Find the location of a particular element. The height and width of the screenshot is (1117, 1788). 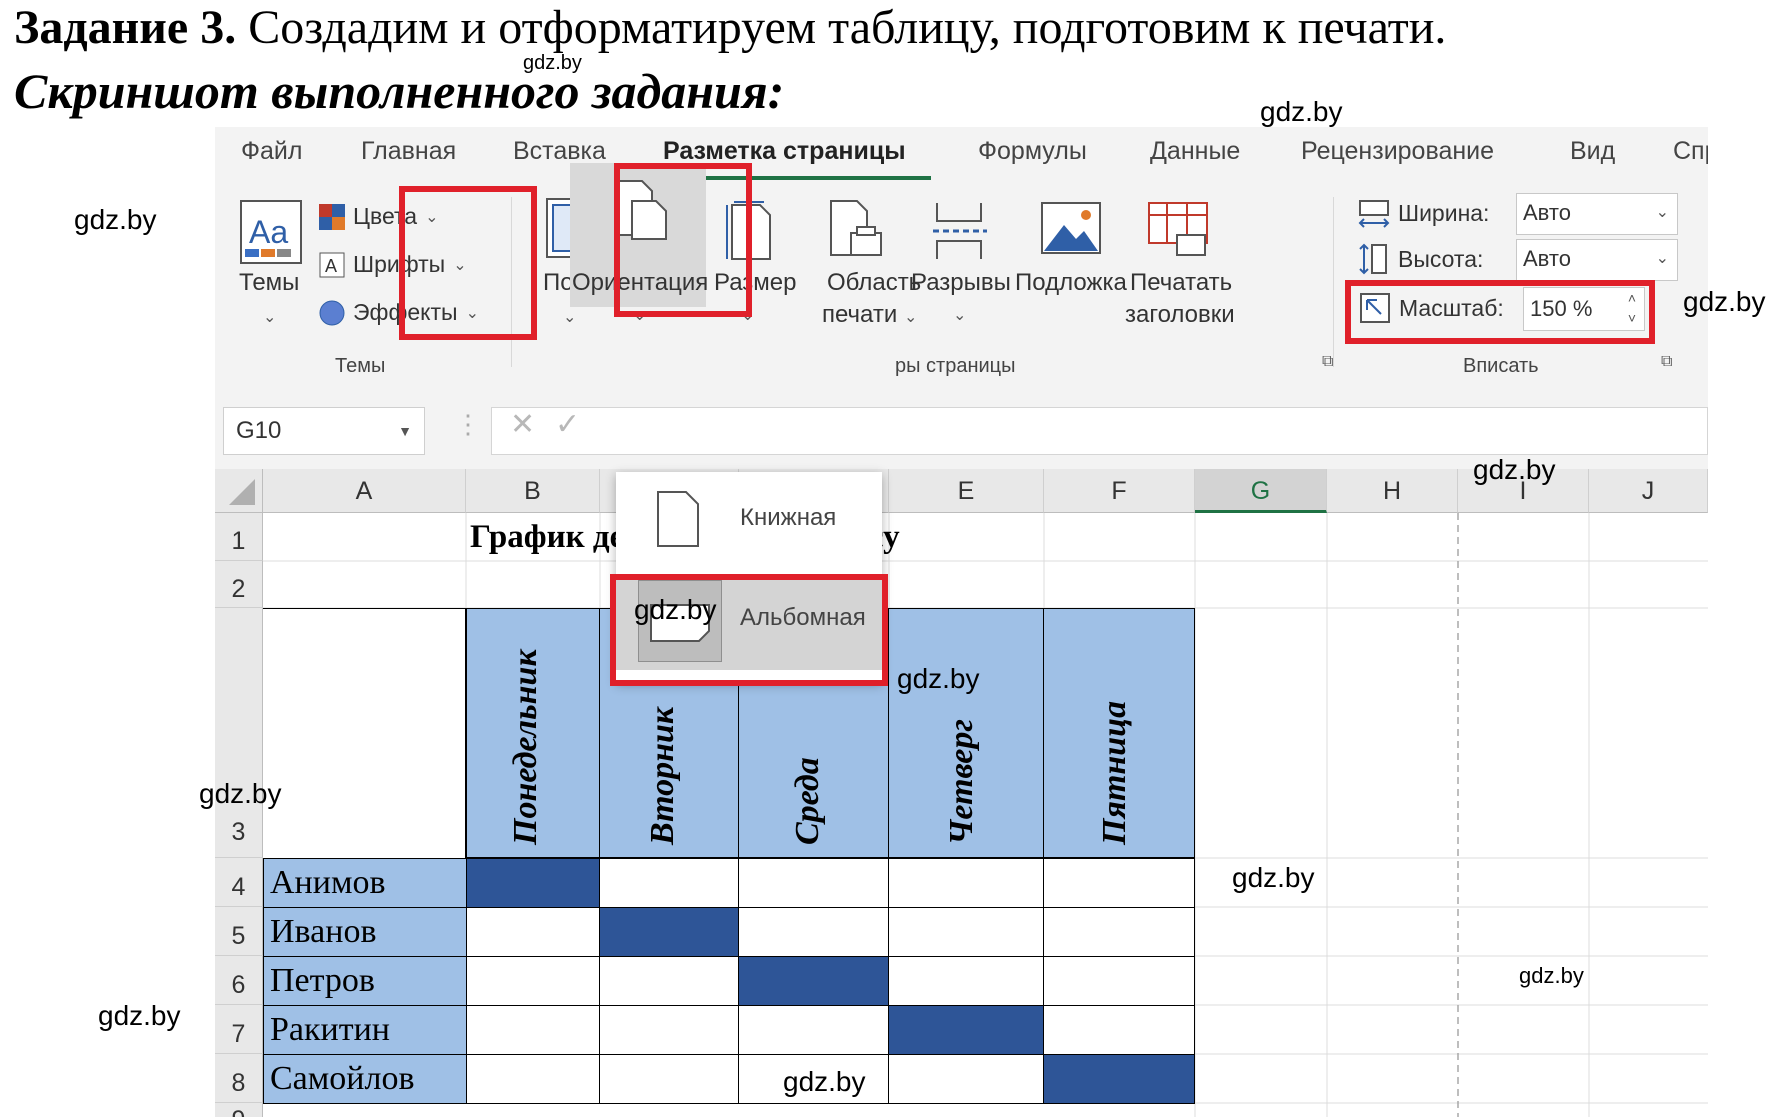

student-name-cell: Ракитин is located at coordinates (365, 1030).